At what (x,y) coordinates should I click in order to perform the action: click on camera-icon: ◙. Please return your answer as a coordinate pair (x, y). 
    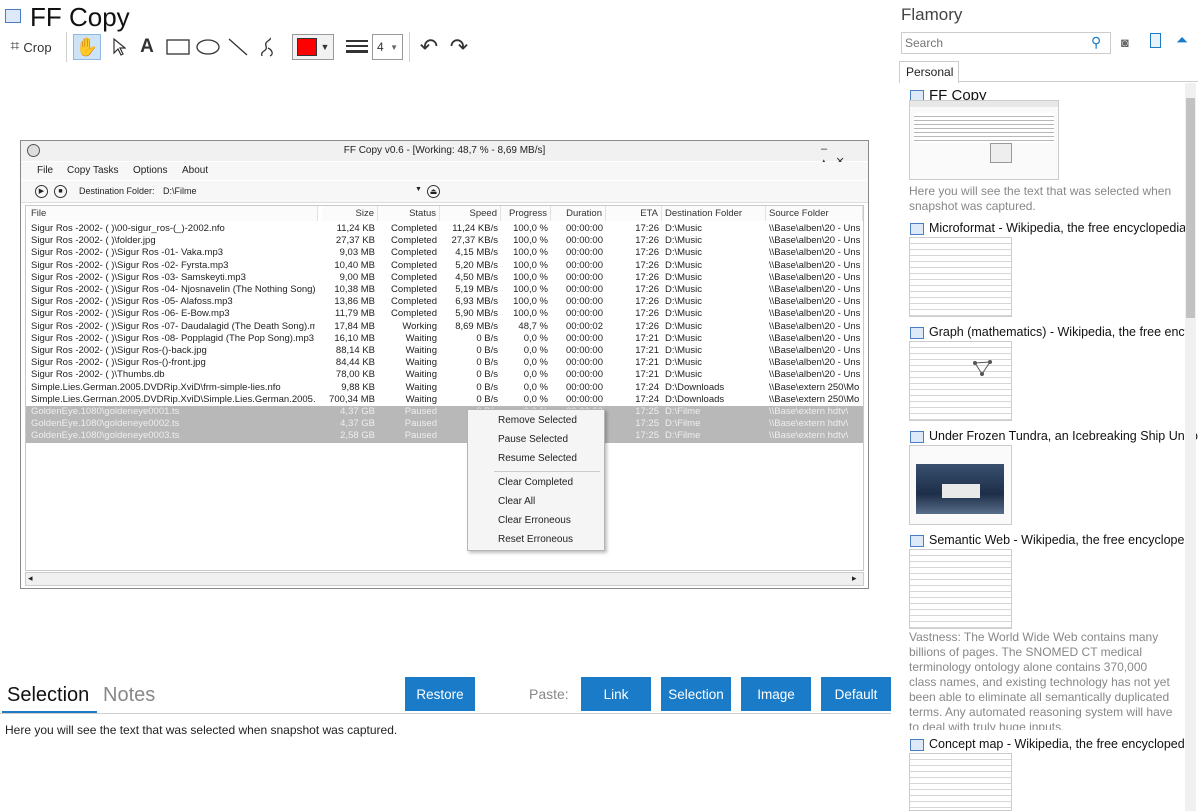
    Looking at the image, I should click on (1125, 42).